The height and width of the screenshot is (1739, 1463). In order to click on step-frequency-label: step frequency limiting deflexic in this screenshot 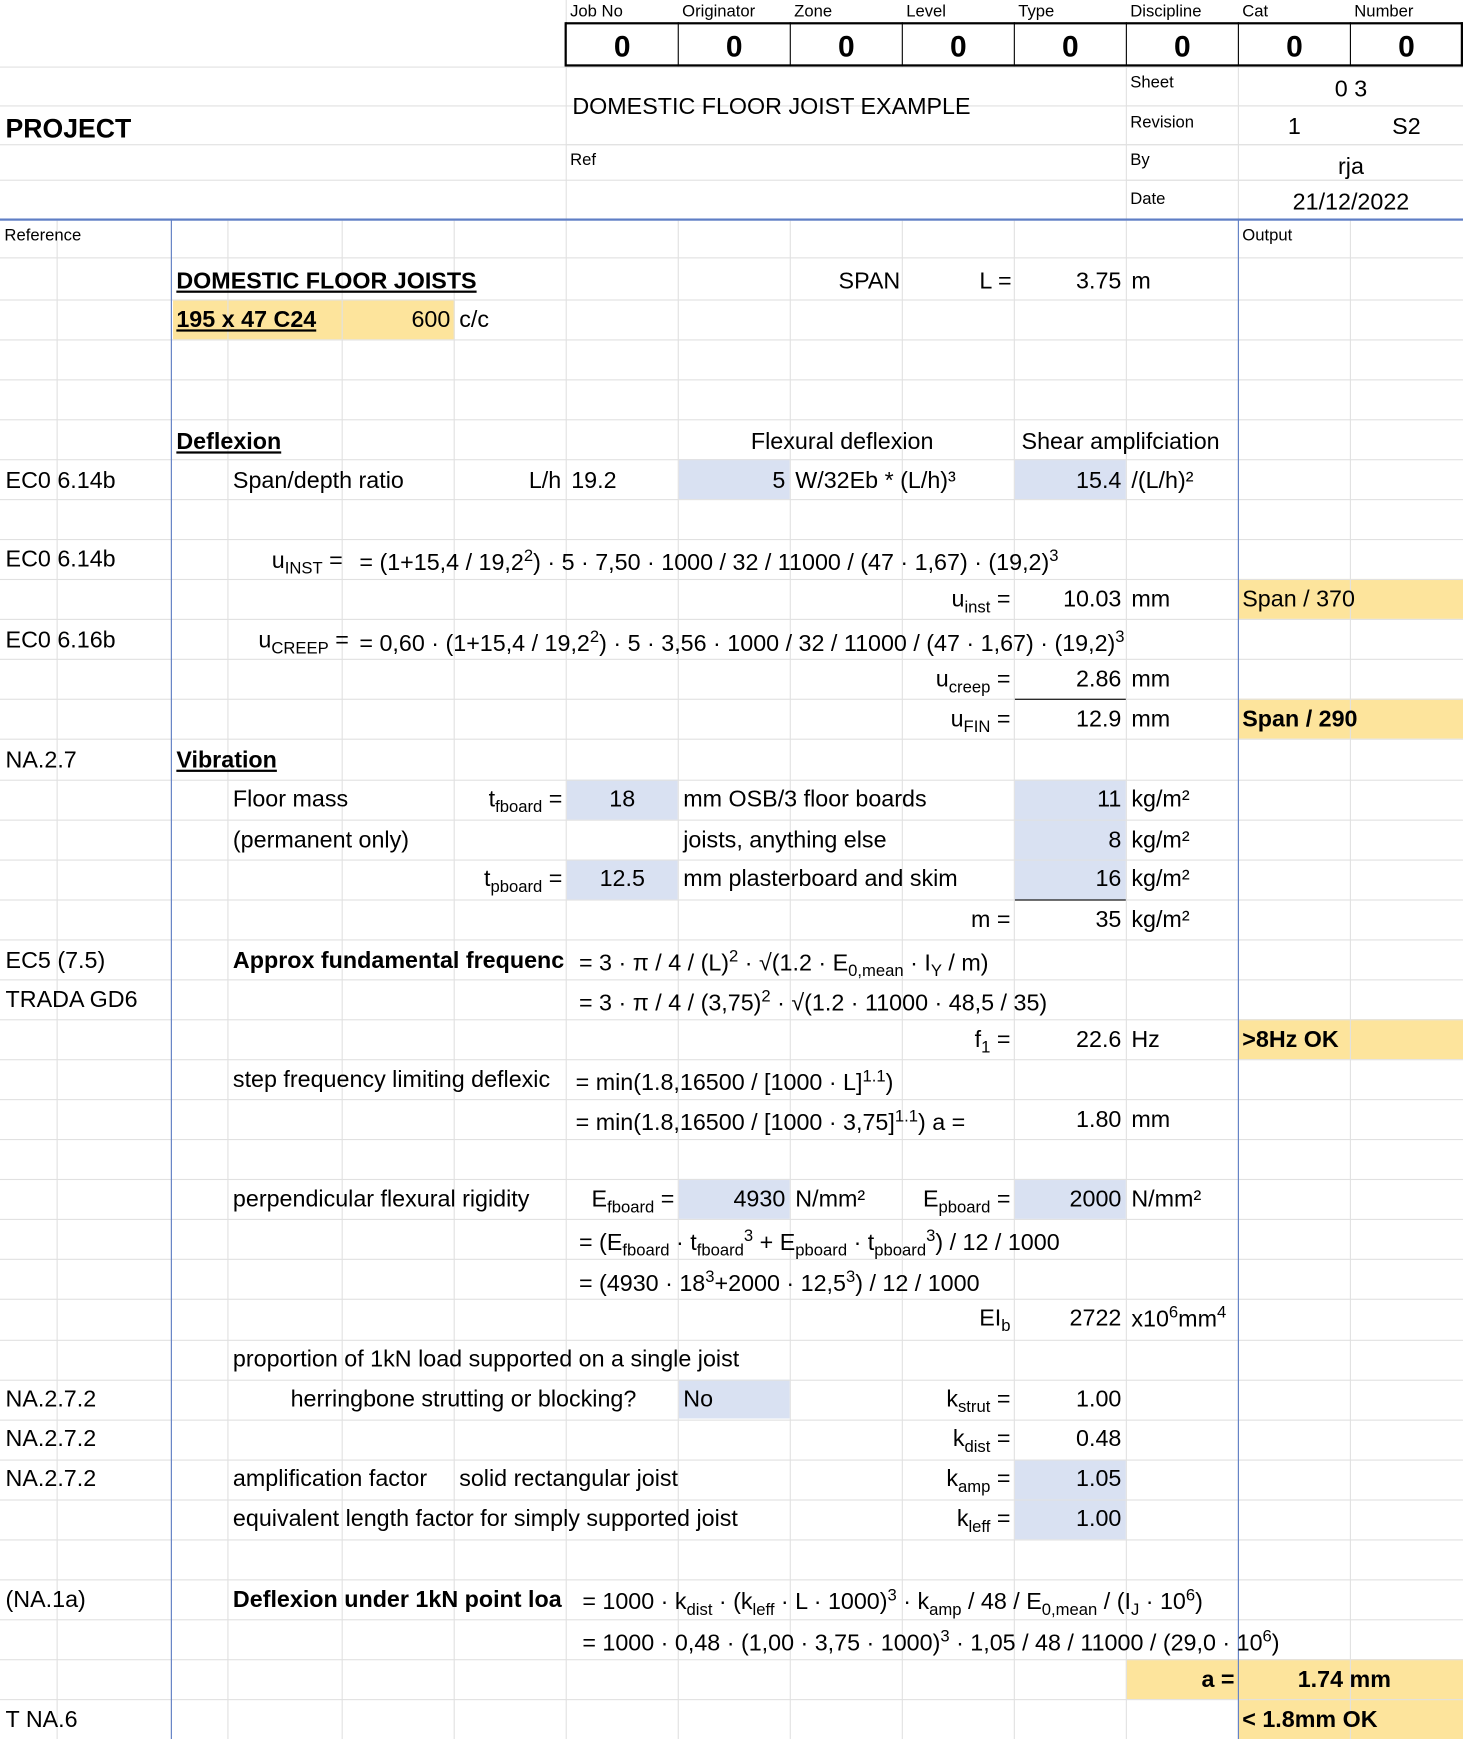, I will do `click(391, 1079)`.